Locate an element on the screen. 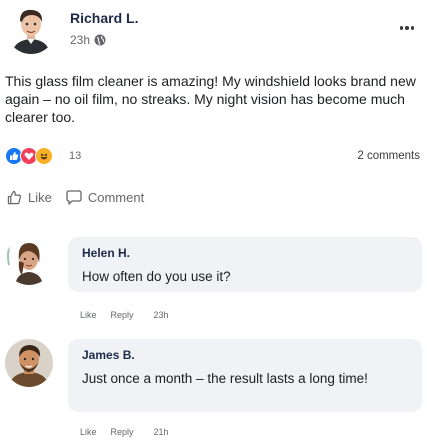 The image size is (427, 441). comment-actions: Like Reply 23h is located at coordinates (124, 315).